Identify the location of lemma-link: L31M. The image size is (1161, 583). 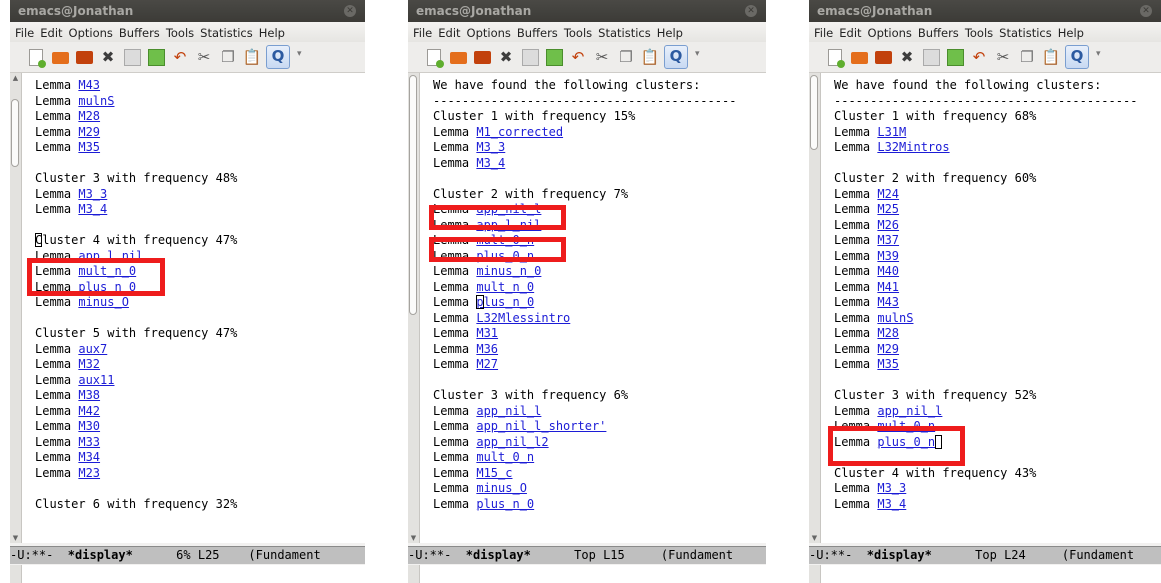
(891, 132).